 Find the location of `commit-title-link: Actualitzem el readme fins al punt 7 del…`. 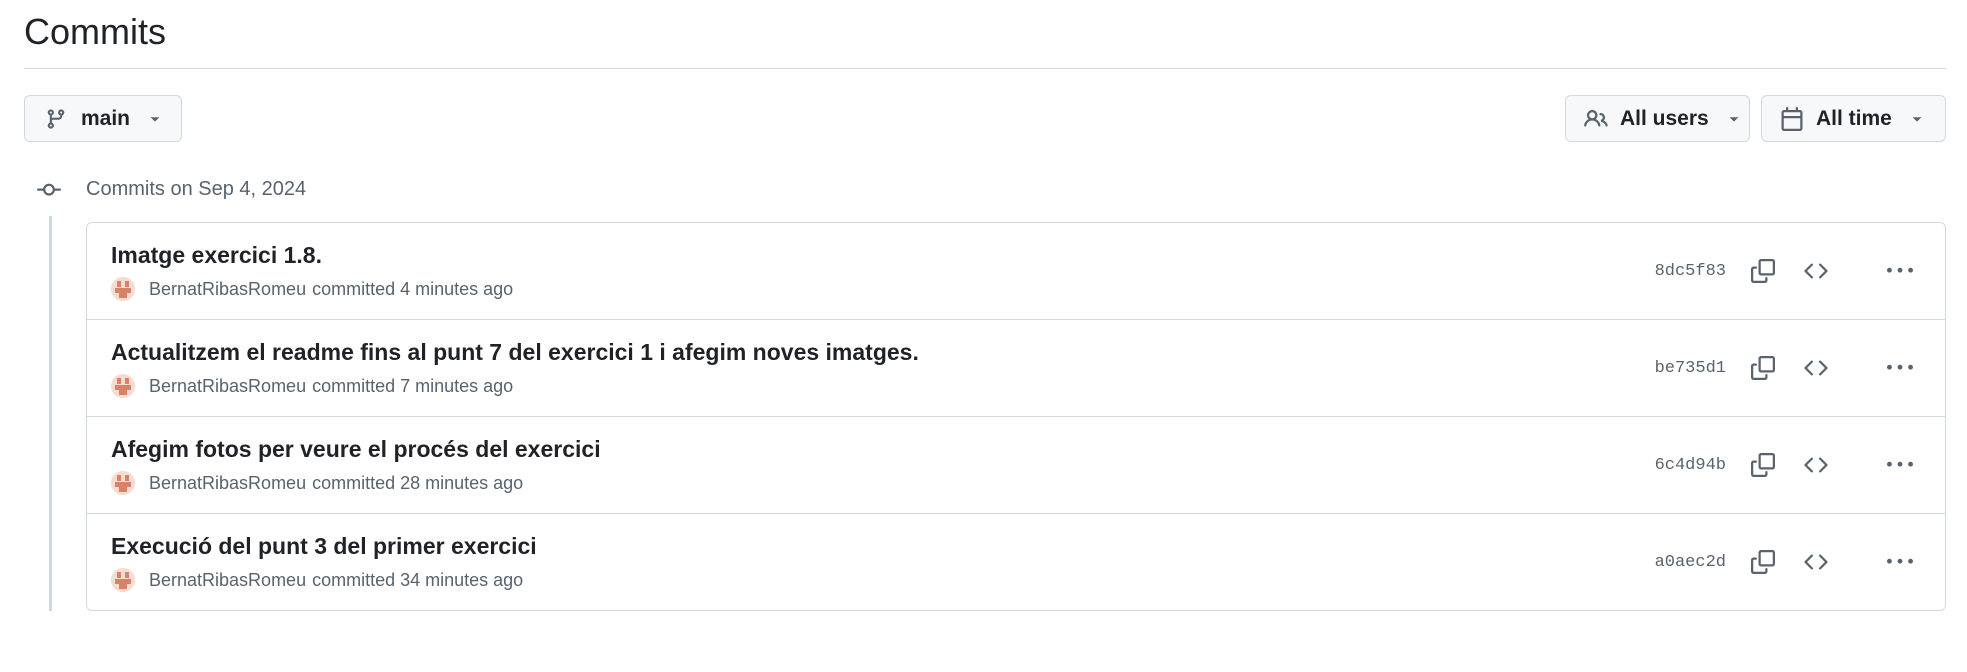

commit-title-link: Actualitzem el readme fins al punt 7 del… is located at coordinates (515, 352).